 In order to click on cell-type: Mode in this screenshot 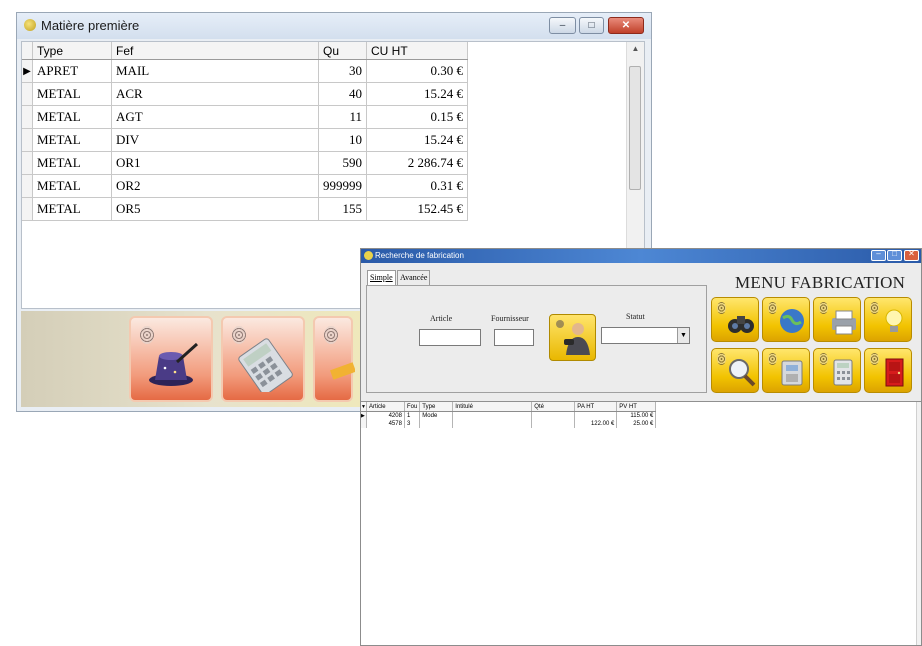, I will do `click(436, 415)`.